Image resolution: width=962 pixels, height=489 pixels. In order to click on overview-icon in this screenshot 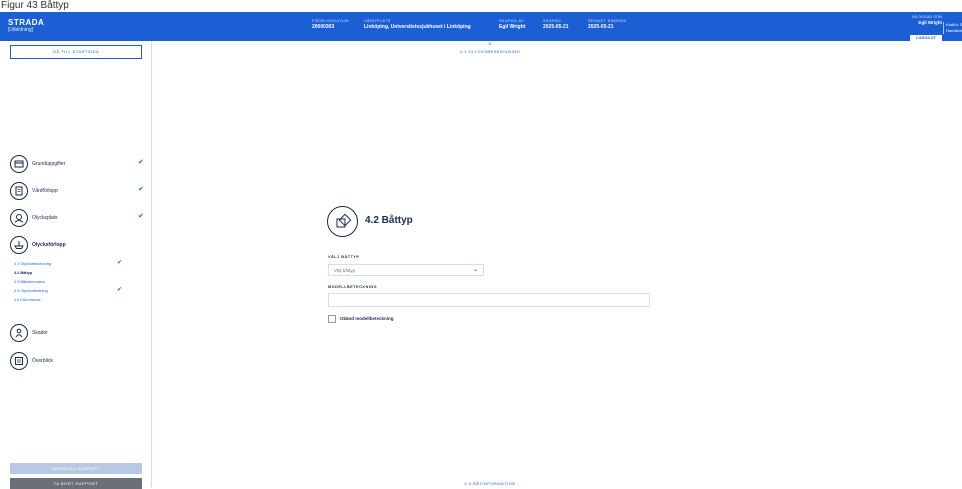, I will do `click(19, 361)`.